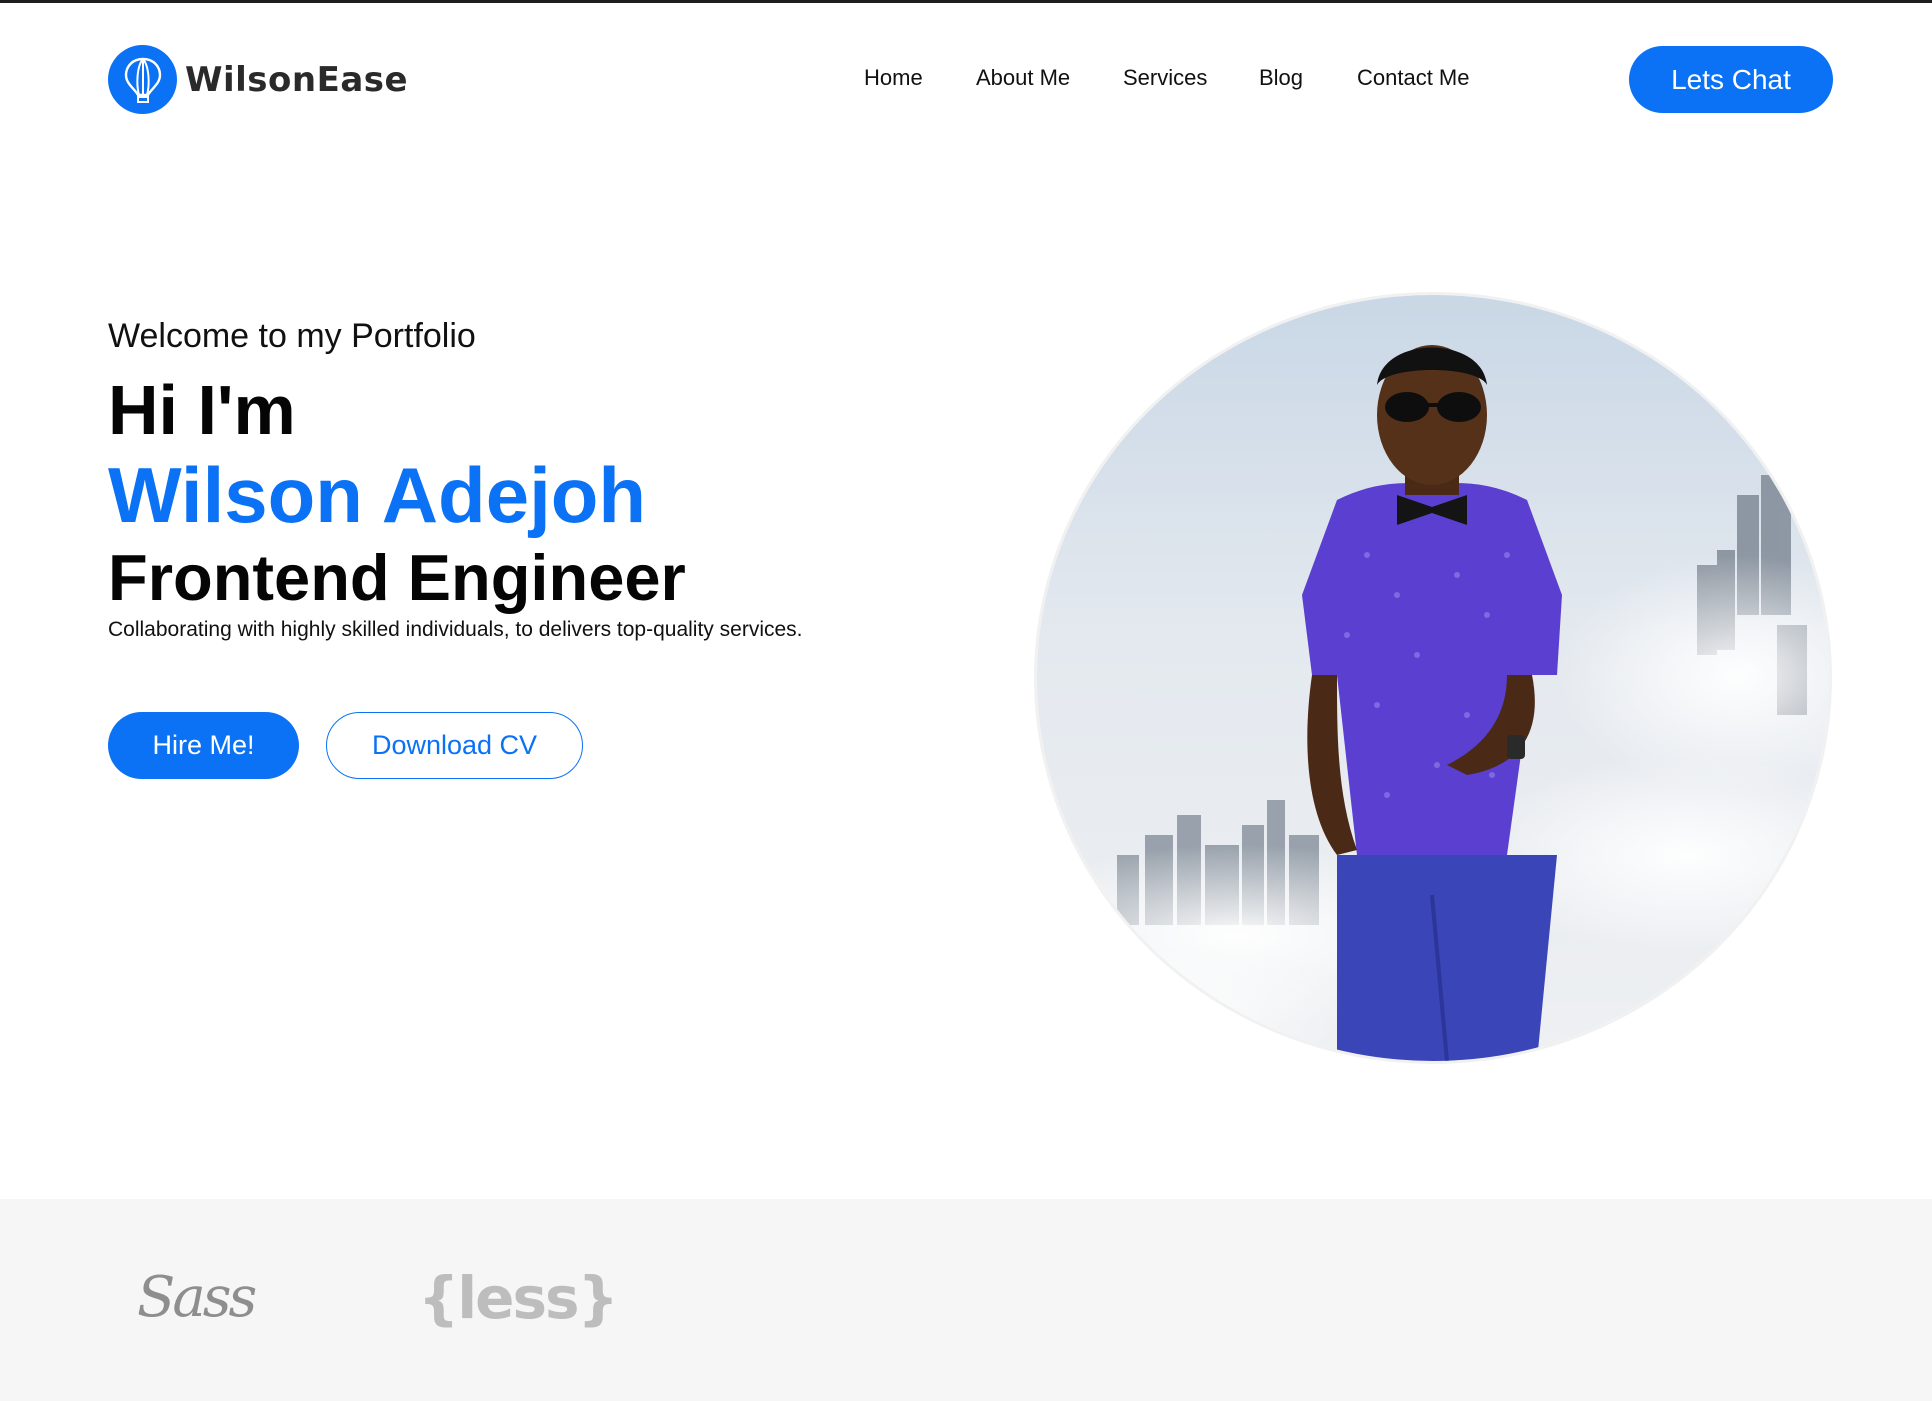 The height and width of the screenshot is (1401, 1932). Describe the element at coordinates (966, 1) in the screenshot. I see `top-border` at that location.